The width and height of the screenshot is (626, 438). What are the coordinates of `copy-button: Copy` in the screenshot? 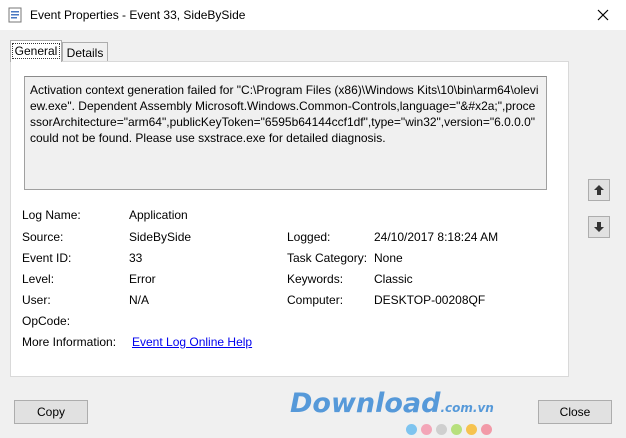 It's located at (51, 412).